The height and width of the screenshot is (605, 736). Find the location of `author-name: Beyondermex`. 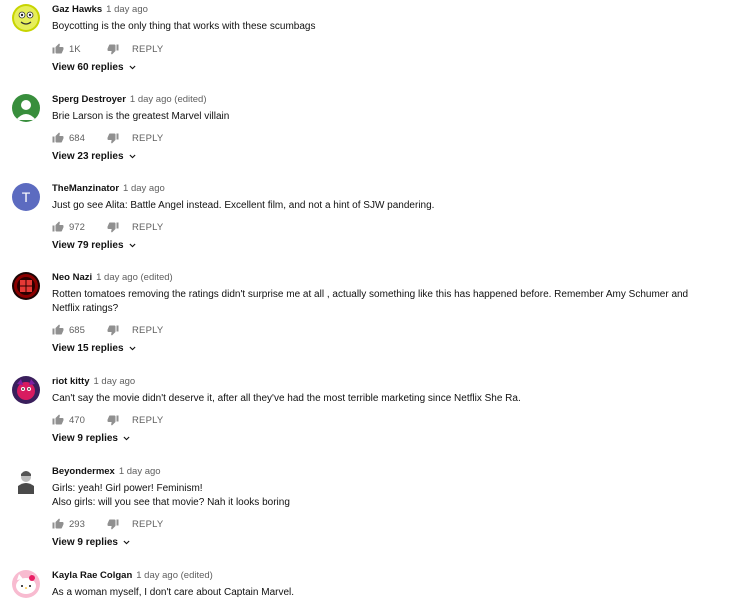

author-name: Beyondermex is located at coordinates (83, 471).